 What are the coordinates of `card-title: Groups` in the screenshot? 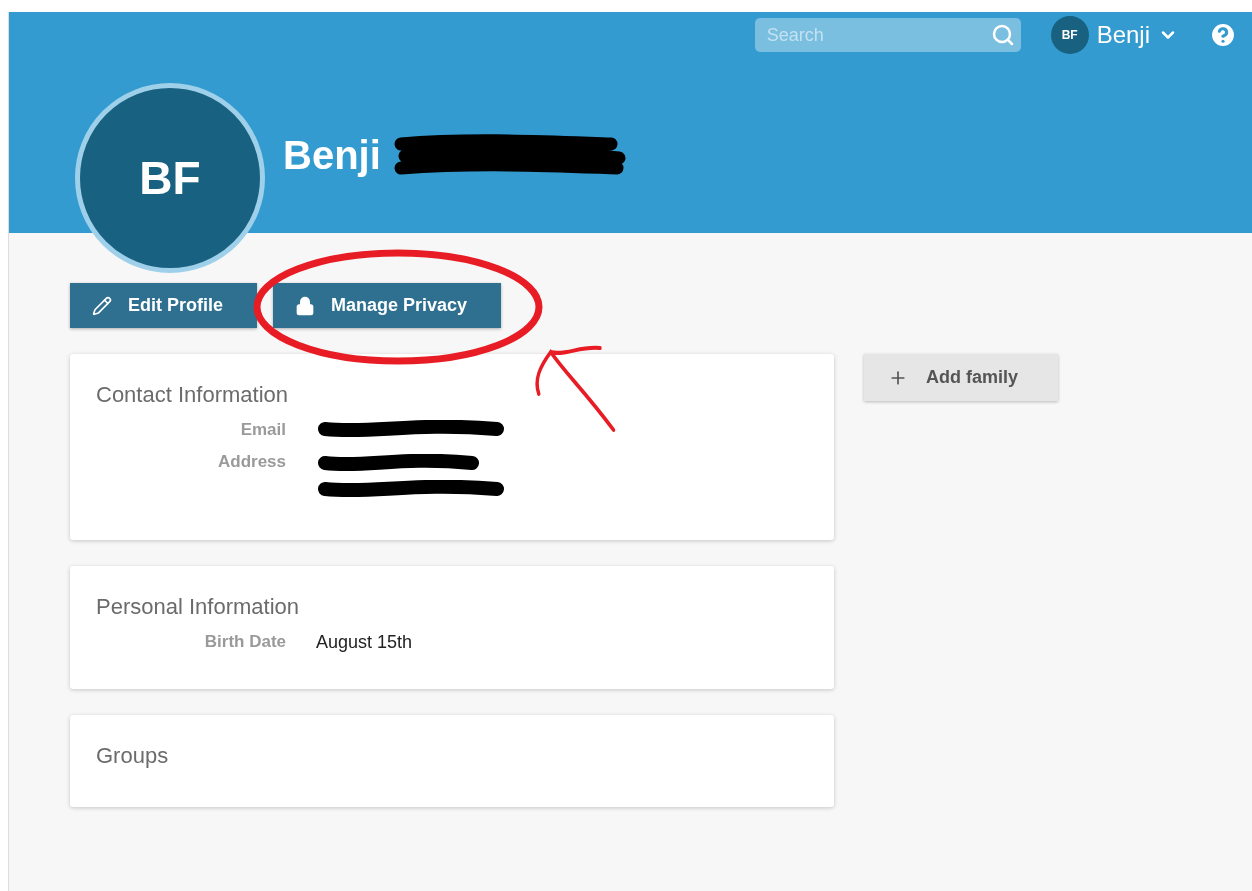 It's located at (133, 756).